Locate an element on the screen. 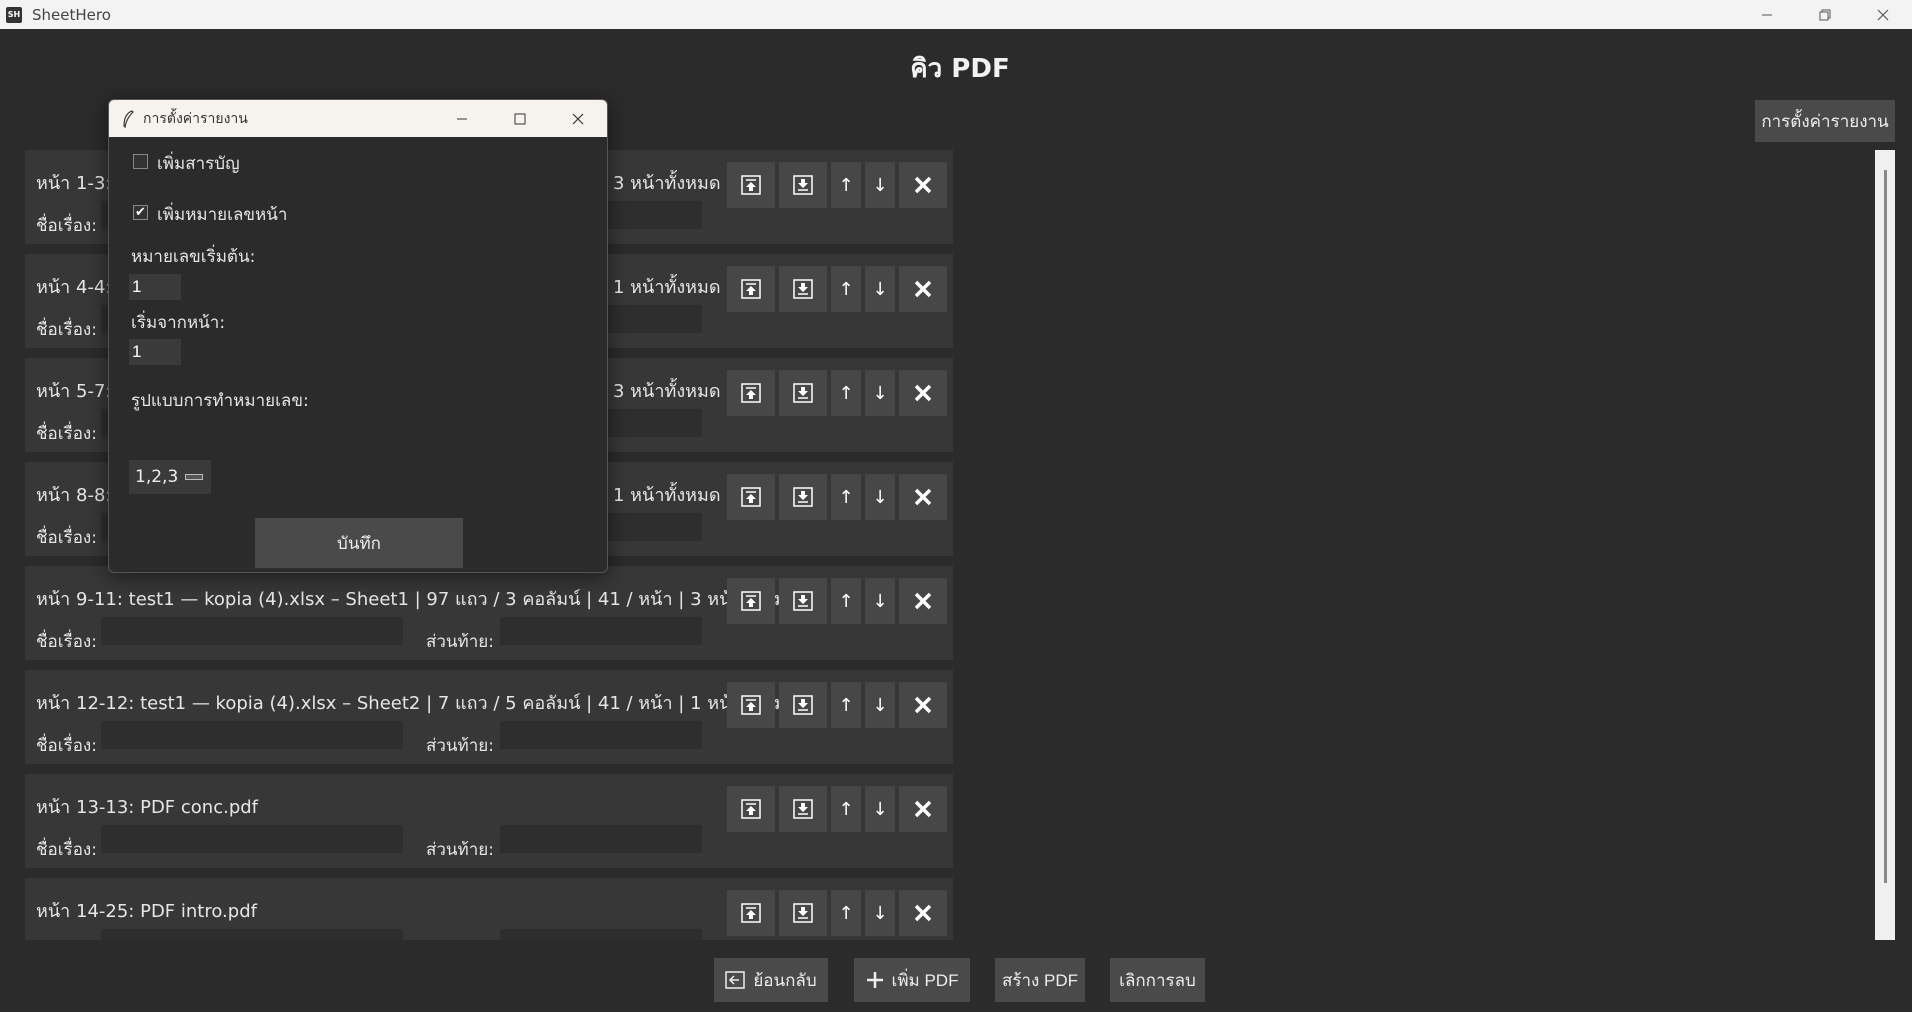 The height and width of the screenshot is (1012, 1912). window-title: SheetHero is located at coordinates (71, 14).